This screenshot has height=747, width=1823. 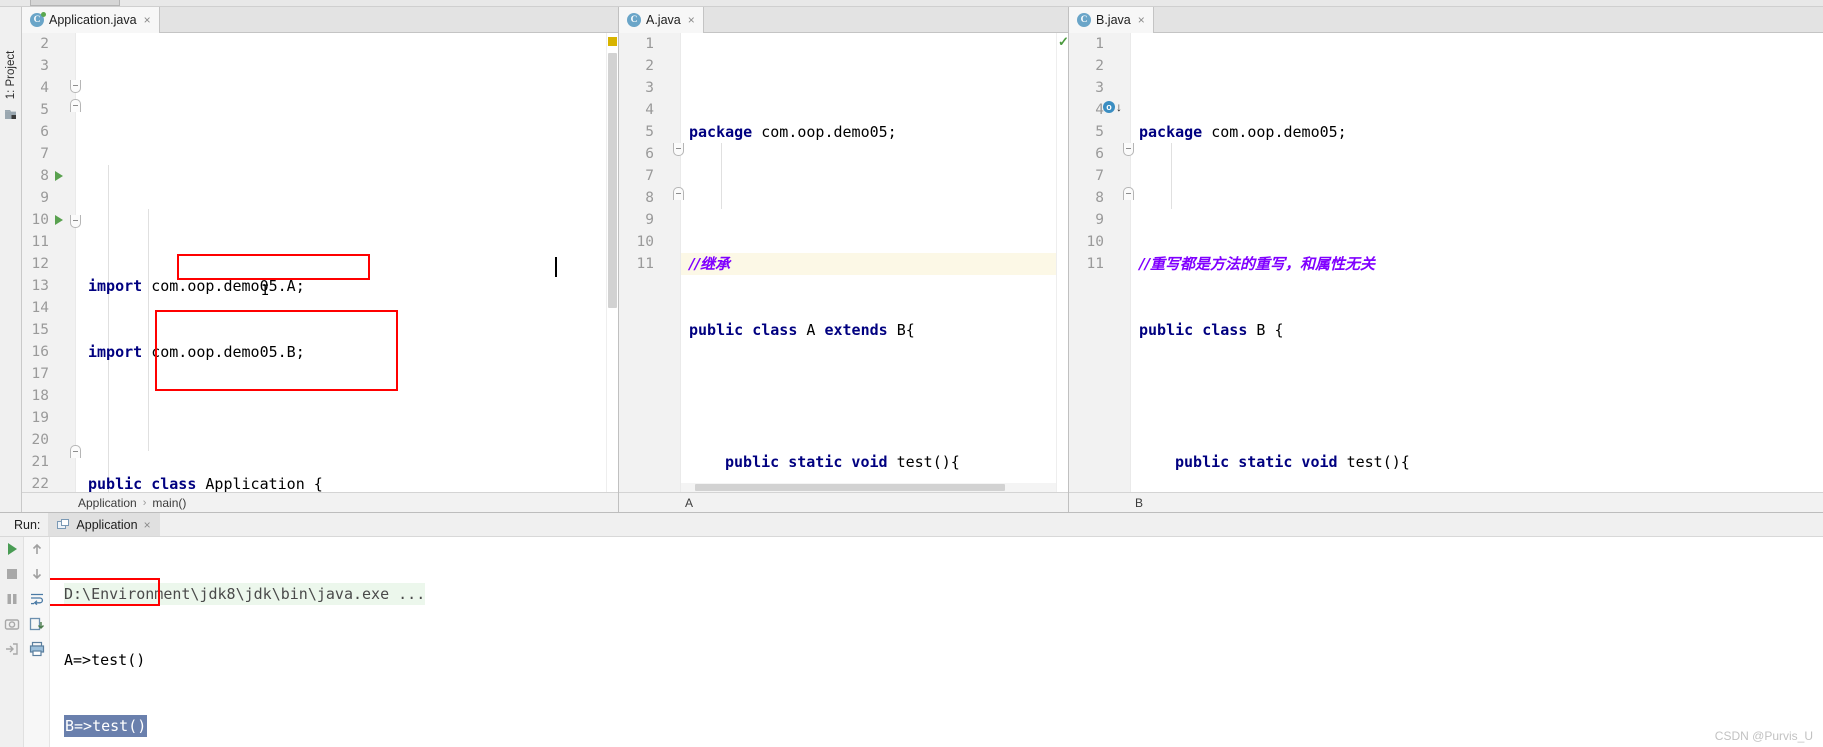 What do you see at coordinates (320, 502) in the screenshot?
I see `breadcrumb: Application › main()` at bounding box center [320, 502].